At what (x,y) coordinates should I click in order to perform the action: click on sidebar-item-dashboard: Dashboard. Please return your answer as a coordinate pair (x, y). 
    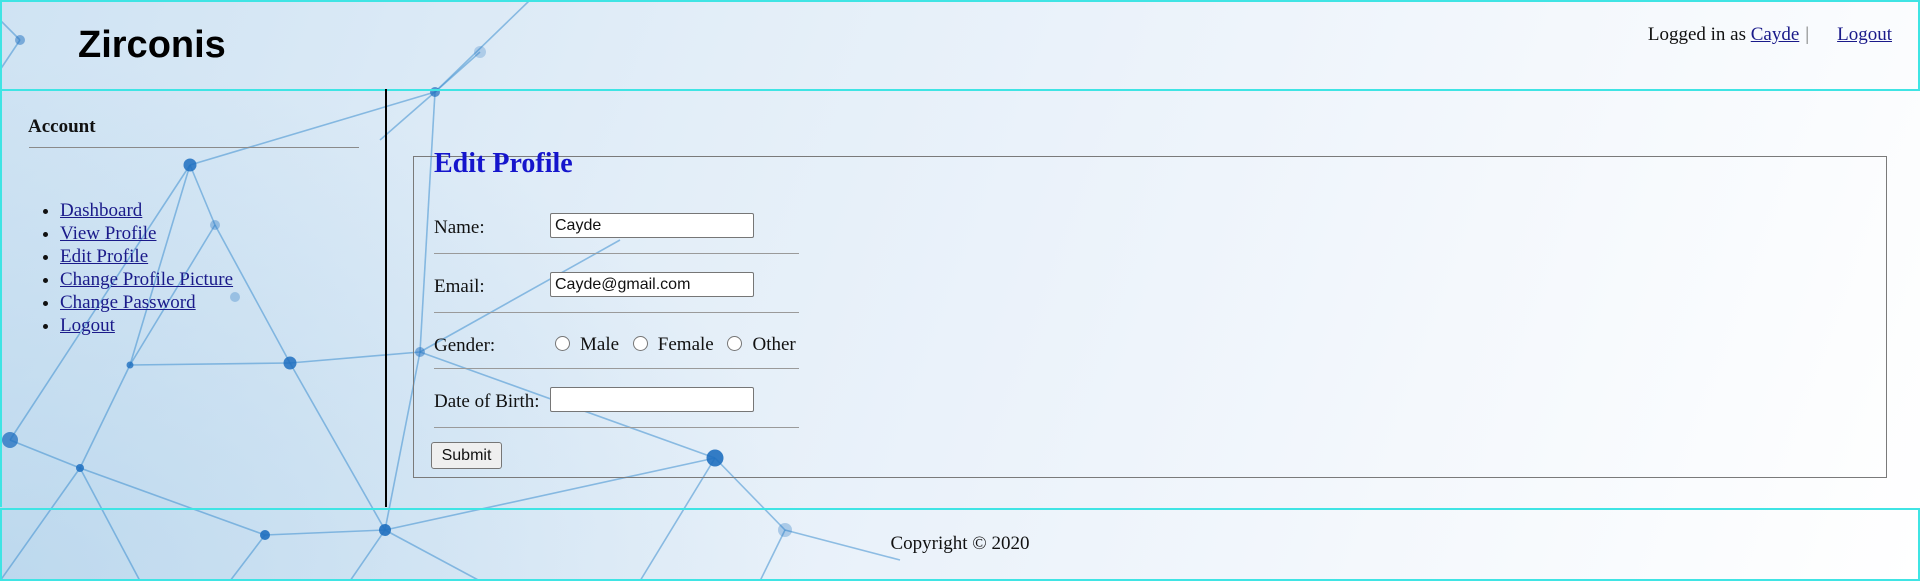
    Looking at the image, I should click on (146, 210).